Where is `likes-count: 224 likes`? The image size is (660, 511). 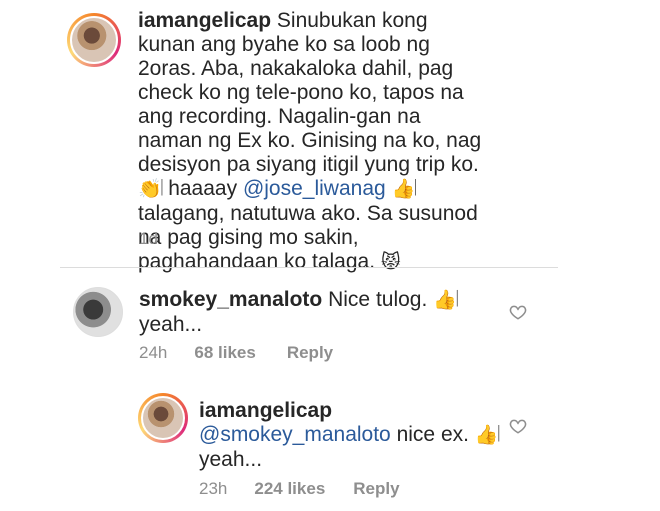 likes-count: 224 likes is located at coordinates (289, 489).